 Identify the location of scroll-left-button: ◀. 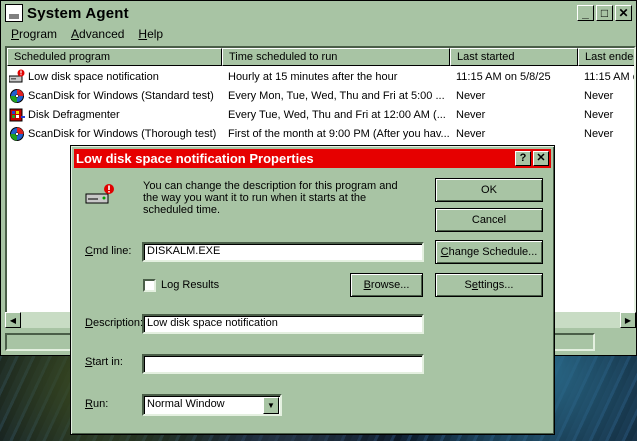
(13, 320).